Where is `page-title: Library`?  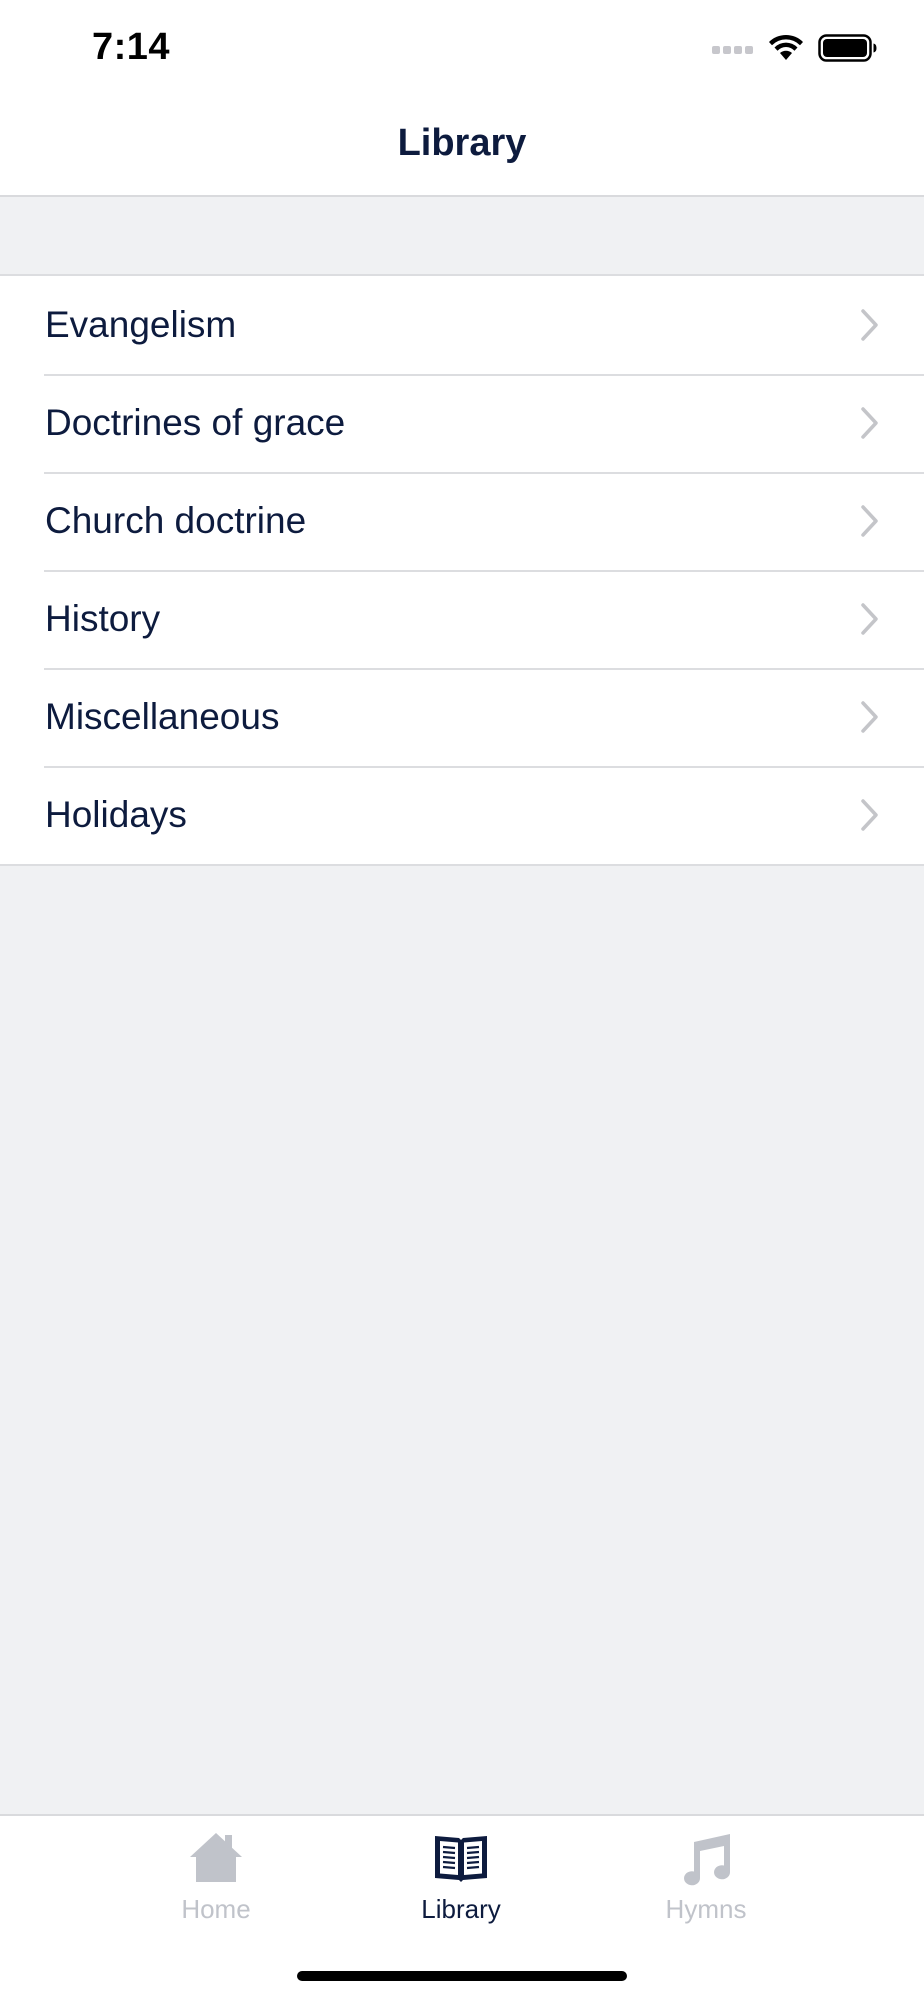
page-title: Library is located at coordinates (462, 143).